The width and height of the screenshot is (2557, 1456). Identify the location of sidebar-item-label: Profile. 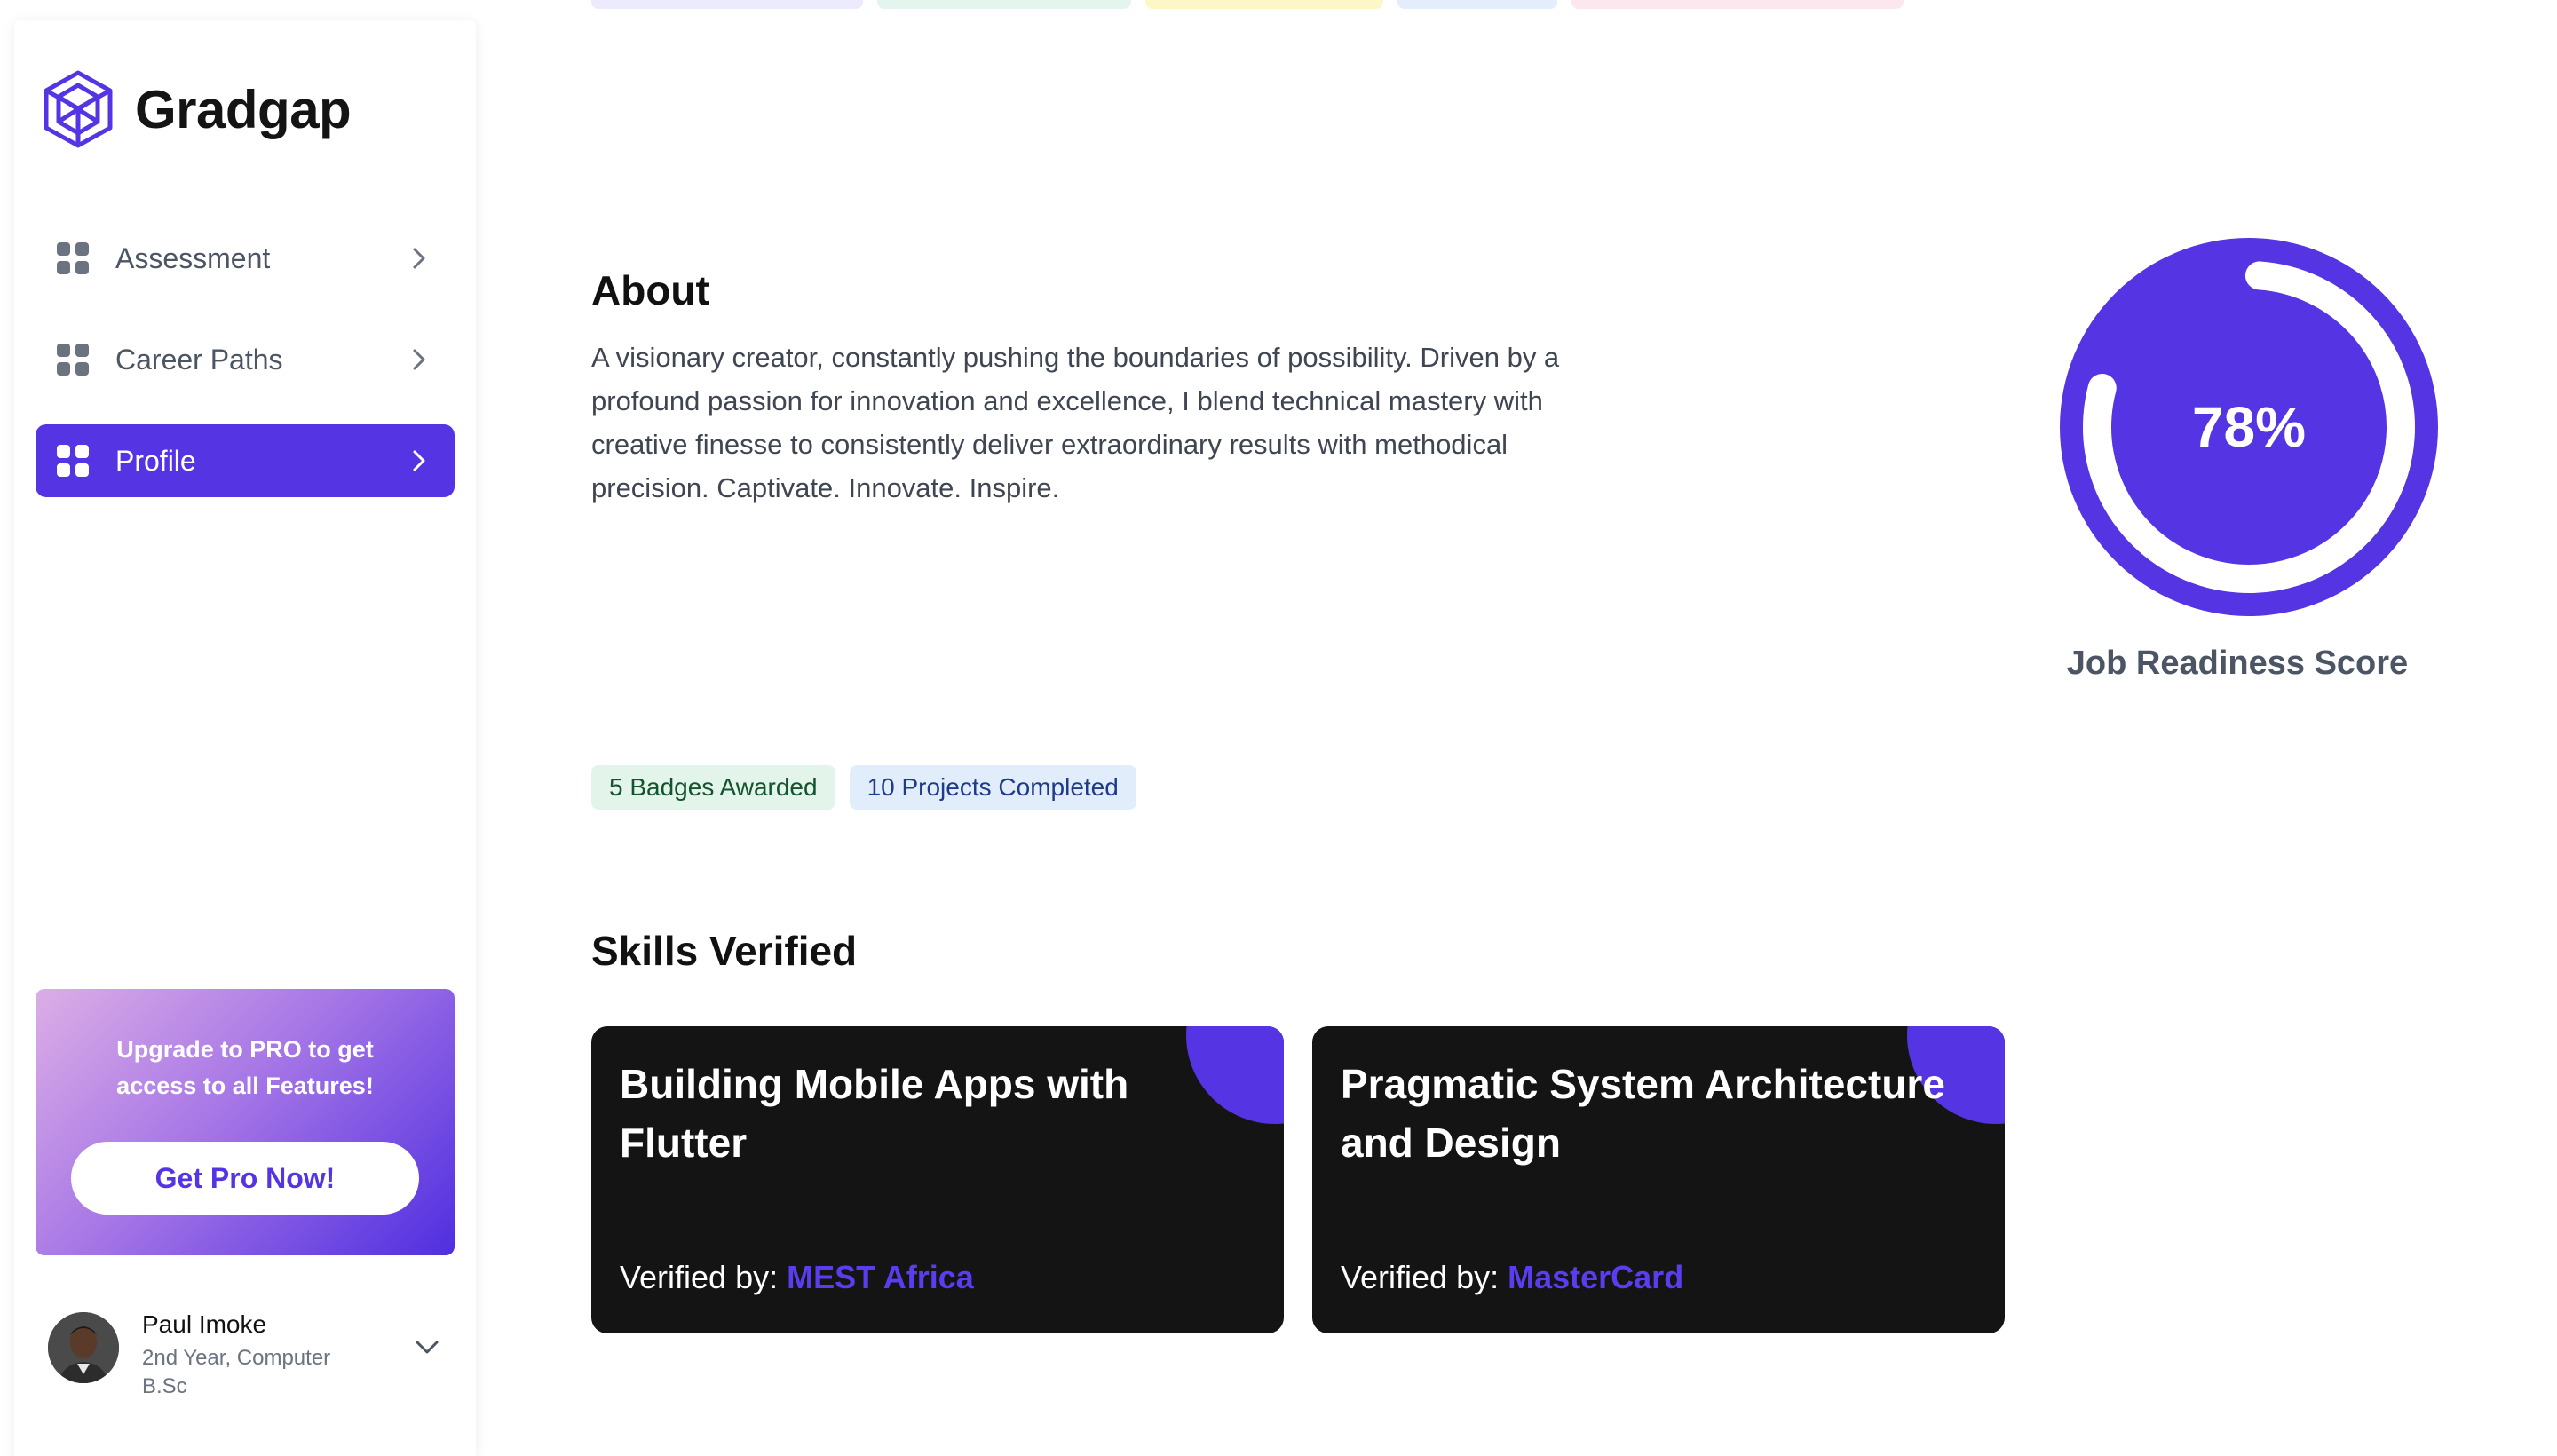
(155, 460).